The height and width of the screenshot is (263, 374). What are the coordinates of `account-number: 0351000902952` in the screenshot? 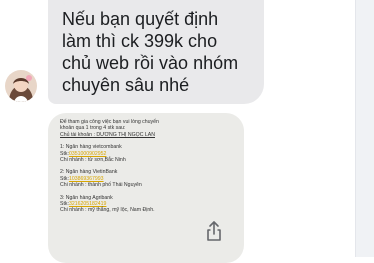 It's located at (87, 153).